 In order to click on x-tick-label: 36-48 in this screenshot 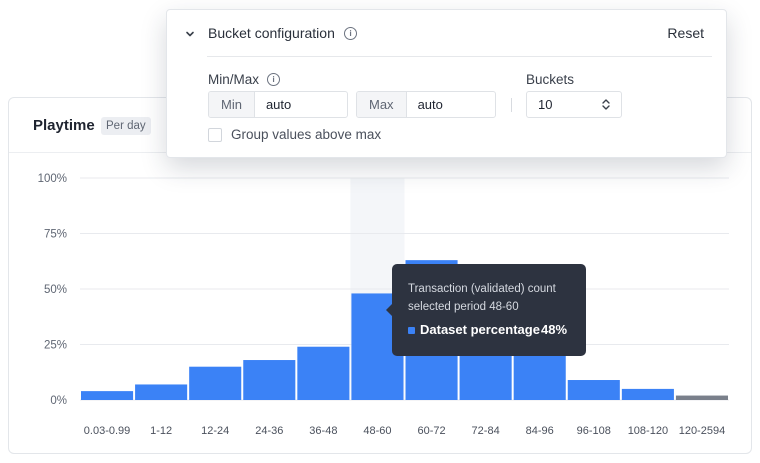, I will do `click(323, 431)`.